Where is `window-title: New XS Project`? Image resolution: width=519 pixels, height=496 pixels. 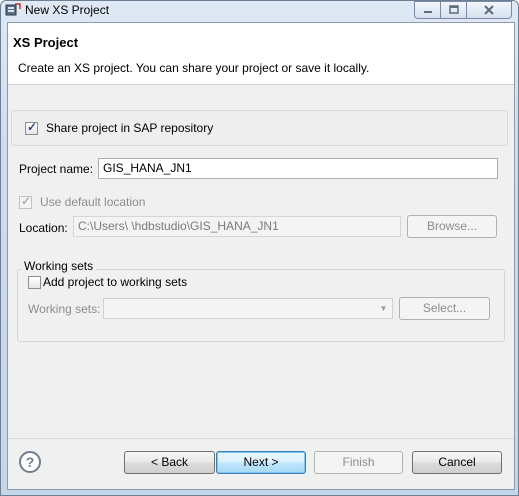
window-title: New XS Project is located at coordinates (67, 10).